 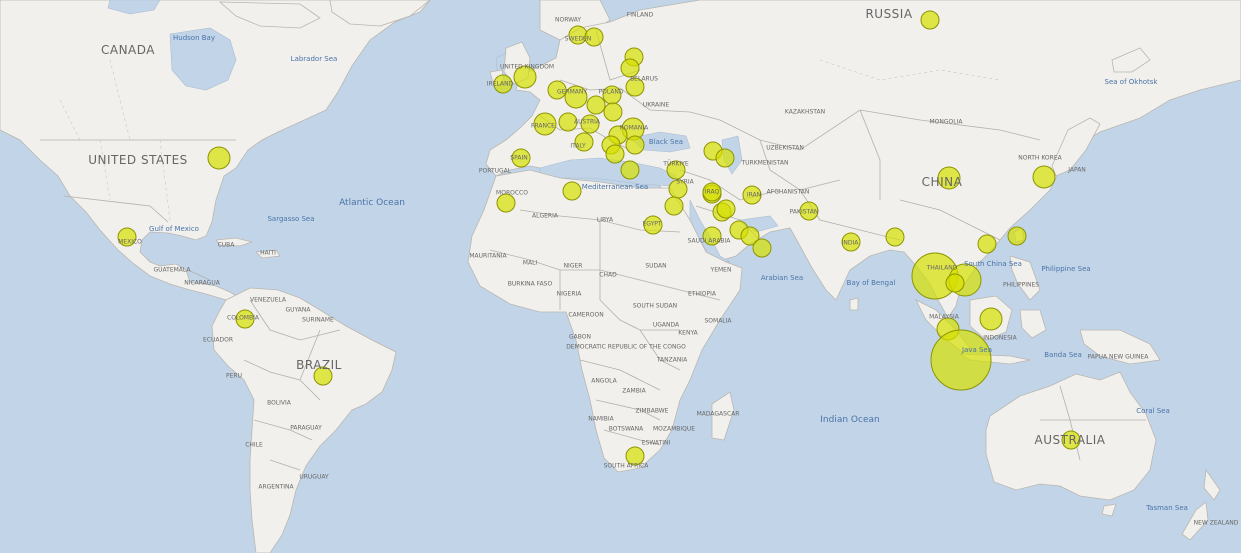 I want to click on country-label-poland: POLAND, so click(x=611, y=92).